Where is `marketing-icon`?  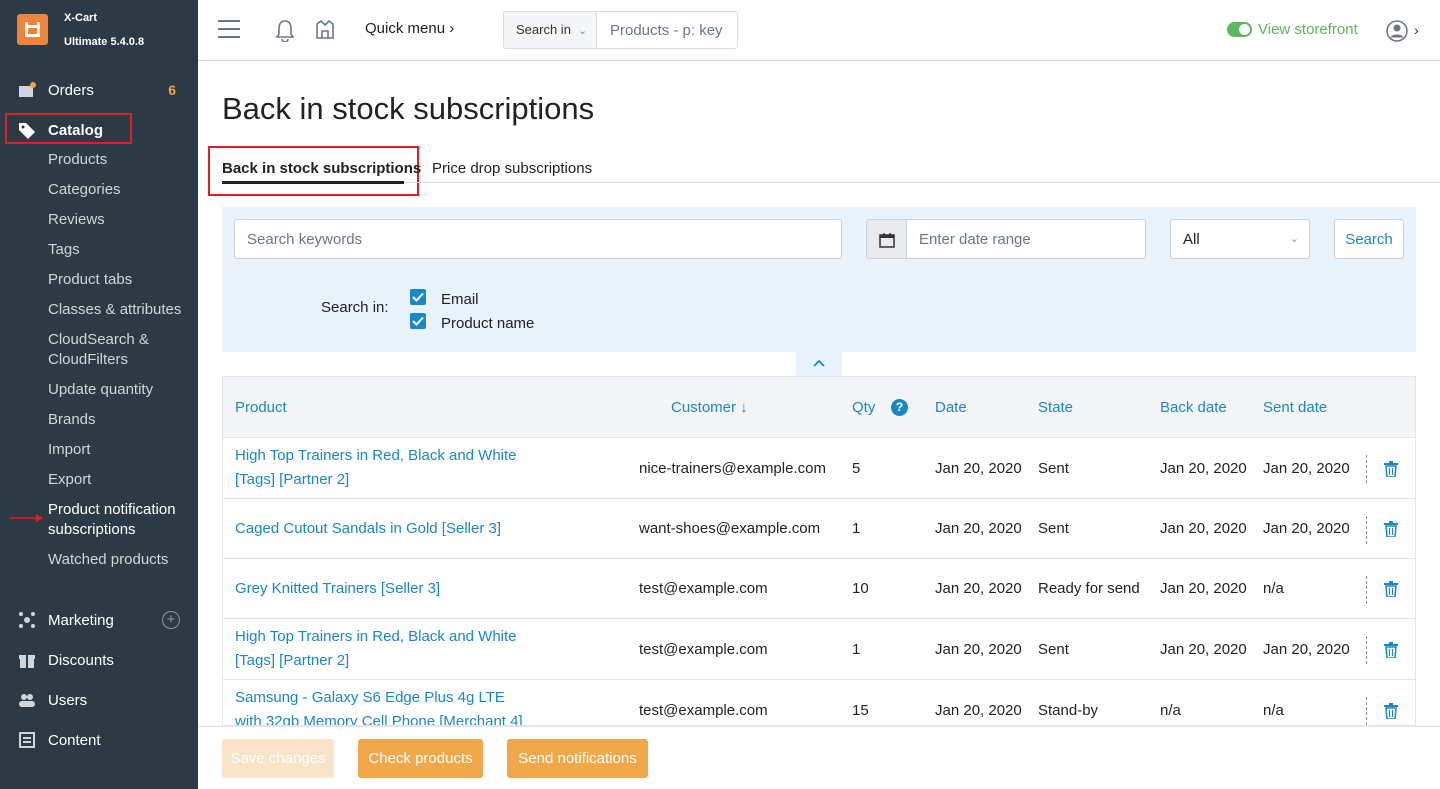
marketing-icon is located at coordinates (27, 620).